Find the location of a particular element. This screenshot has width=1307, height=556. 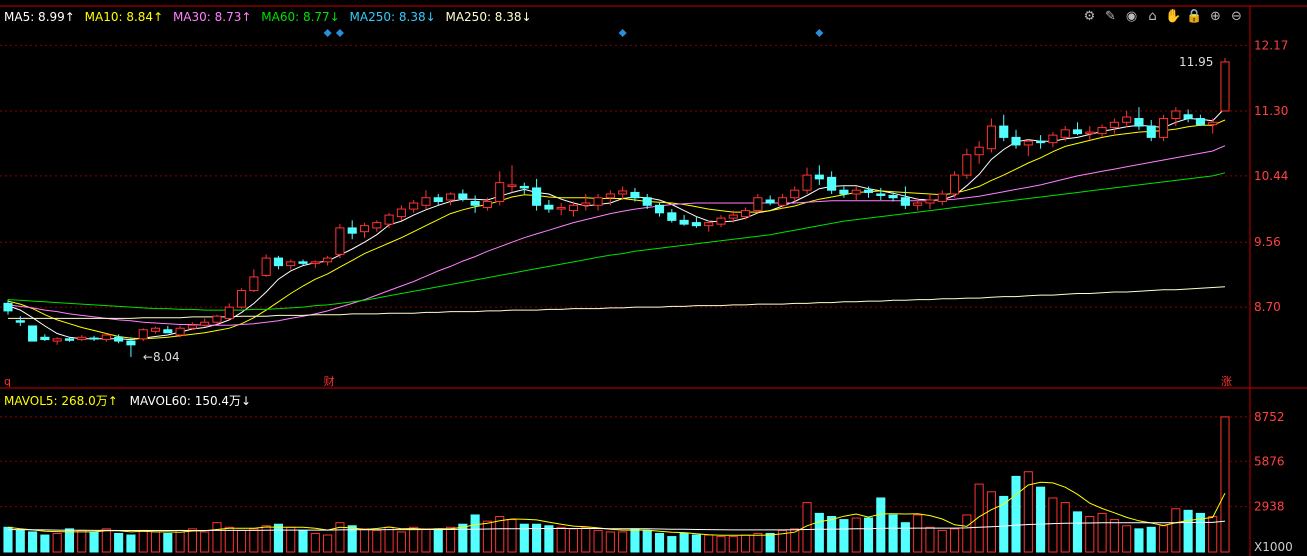

bottom-marker: 财 is located at coordinates (329, 381).